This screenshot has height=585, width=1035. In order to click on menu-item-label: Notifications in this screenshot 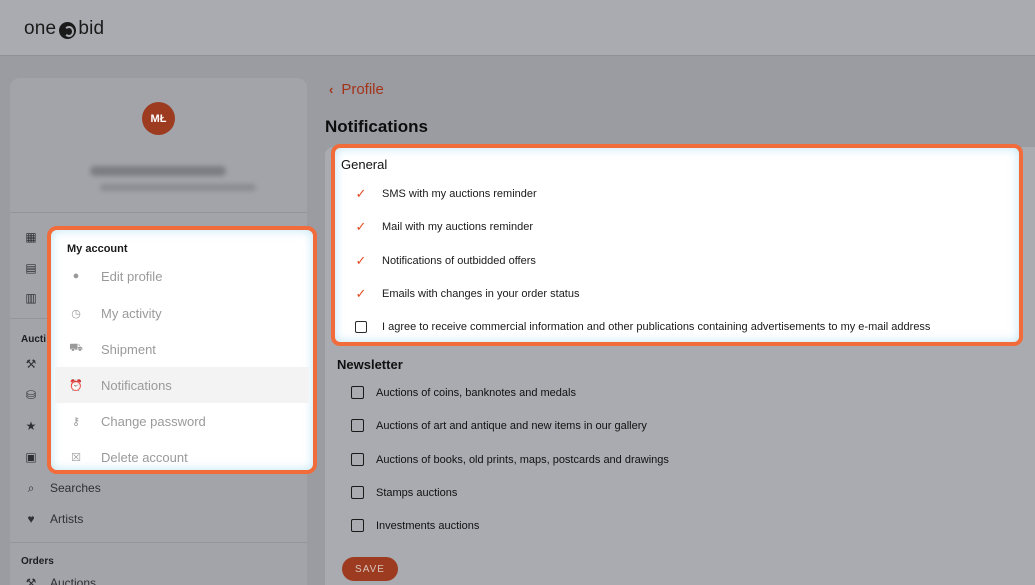, I will do `click(136, 385)`.